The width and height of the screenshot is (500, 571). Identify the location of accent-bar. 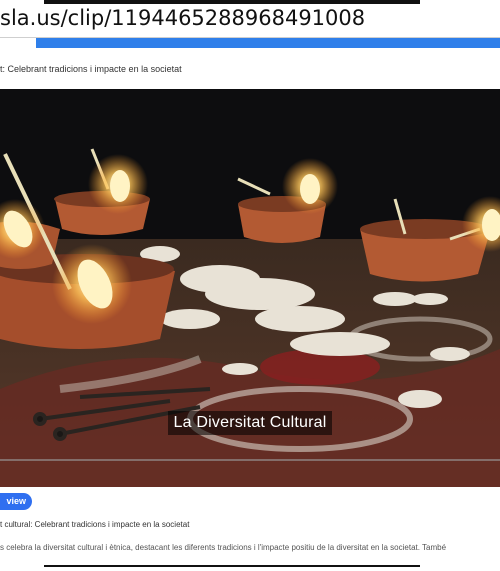
(250, 43).